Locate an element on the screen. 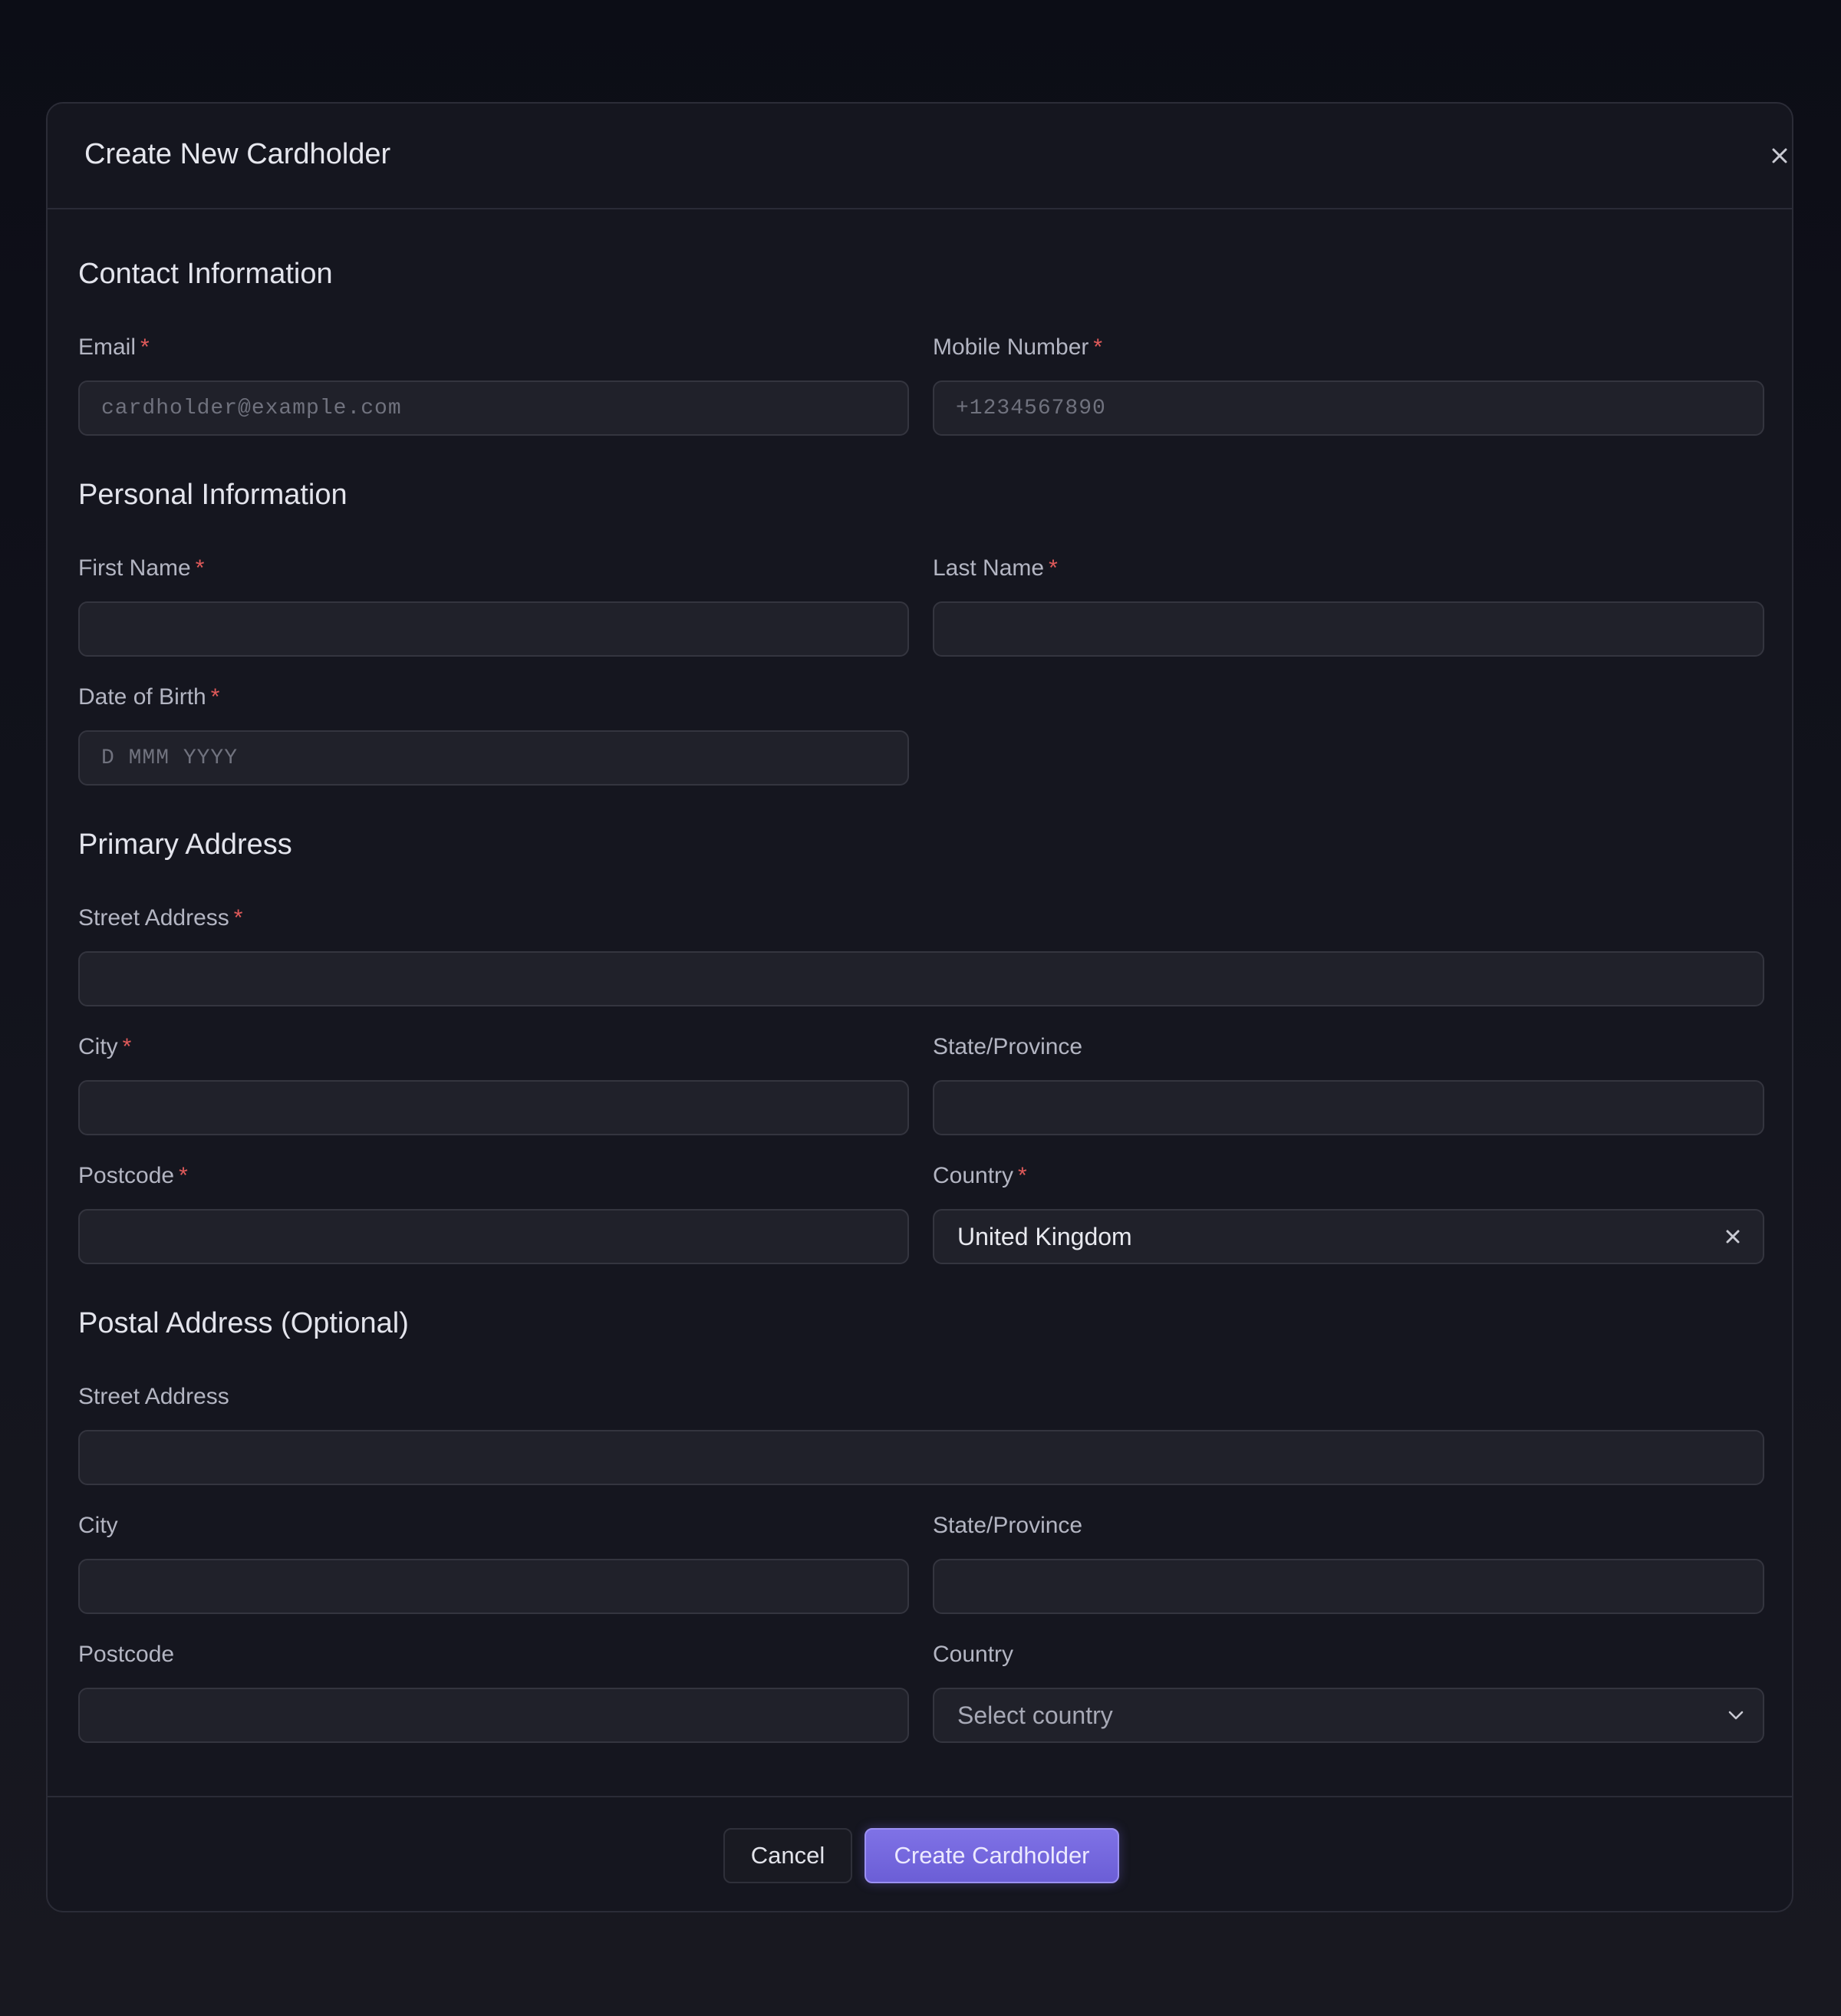 The image size is (1841, 2016). primary-state-field is located at coordinates (1348, 1107).